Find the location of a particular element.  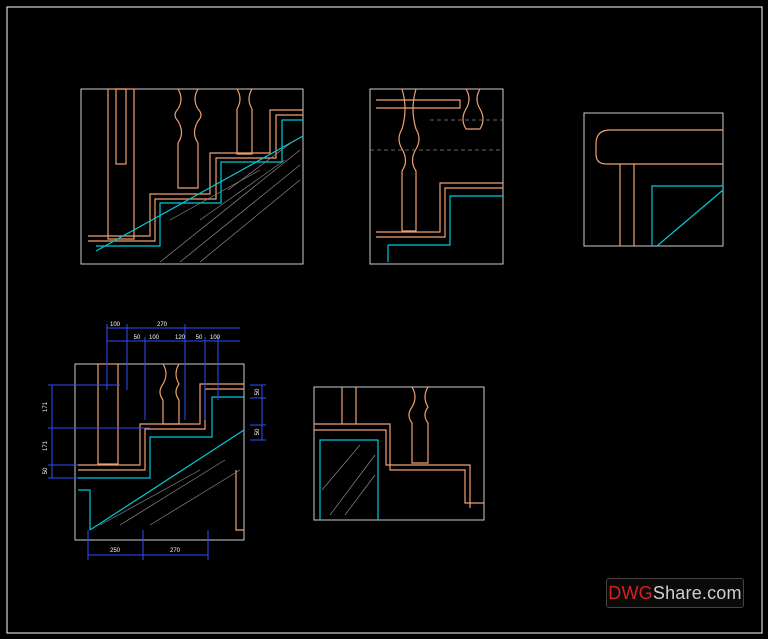

dim-bottom-1: 250 is located at coordinates (115, 551).